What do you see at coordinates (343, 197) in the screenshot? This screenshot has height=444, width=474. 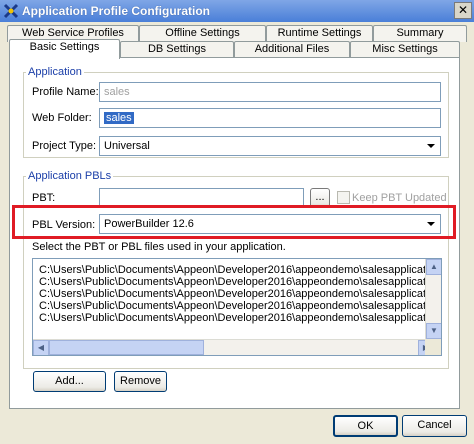 I see `keep-pbt-updated-checkbox` at bounding box center [343, 197].